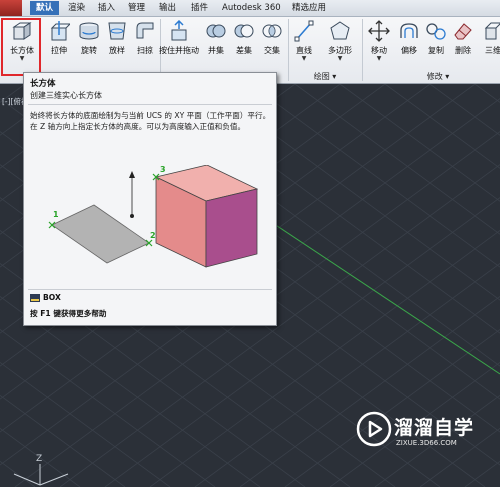 This screenshot has height=487, width=500. What do you see at coordinates (379, 31) in the screenshot?
I see `move-icon` at bounding box center [379, 31].